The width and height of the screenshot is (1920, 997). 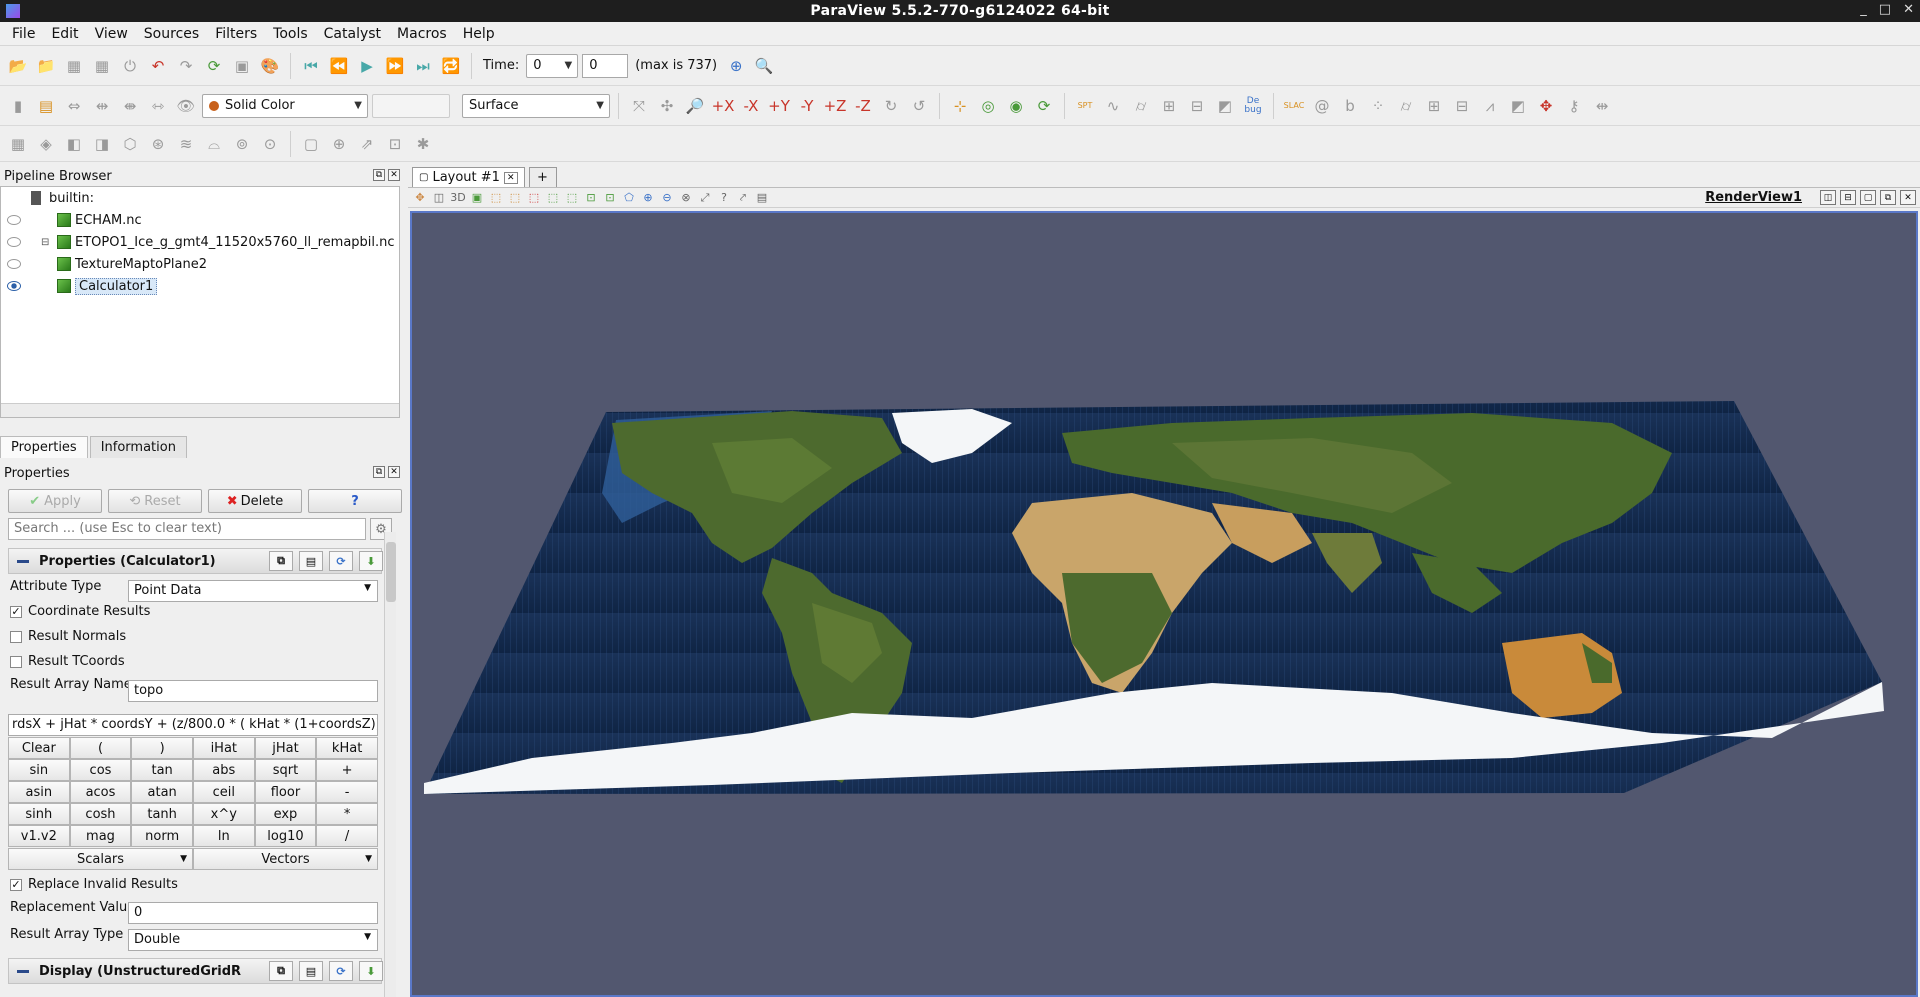 What do you see at coordinates (1378, 106) in the screenshot?
I see `particles-icon: ⁘` at bounding box center [1378, 106].